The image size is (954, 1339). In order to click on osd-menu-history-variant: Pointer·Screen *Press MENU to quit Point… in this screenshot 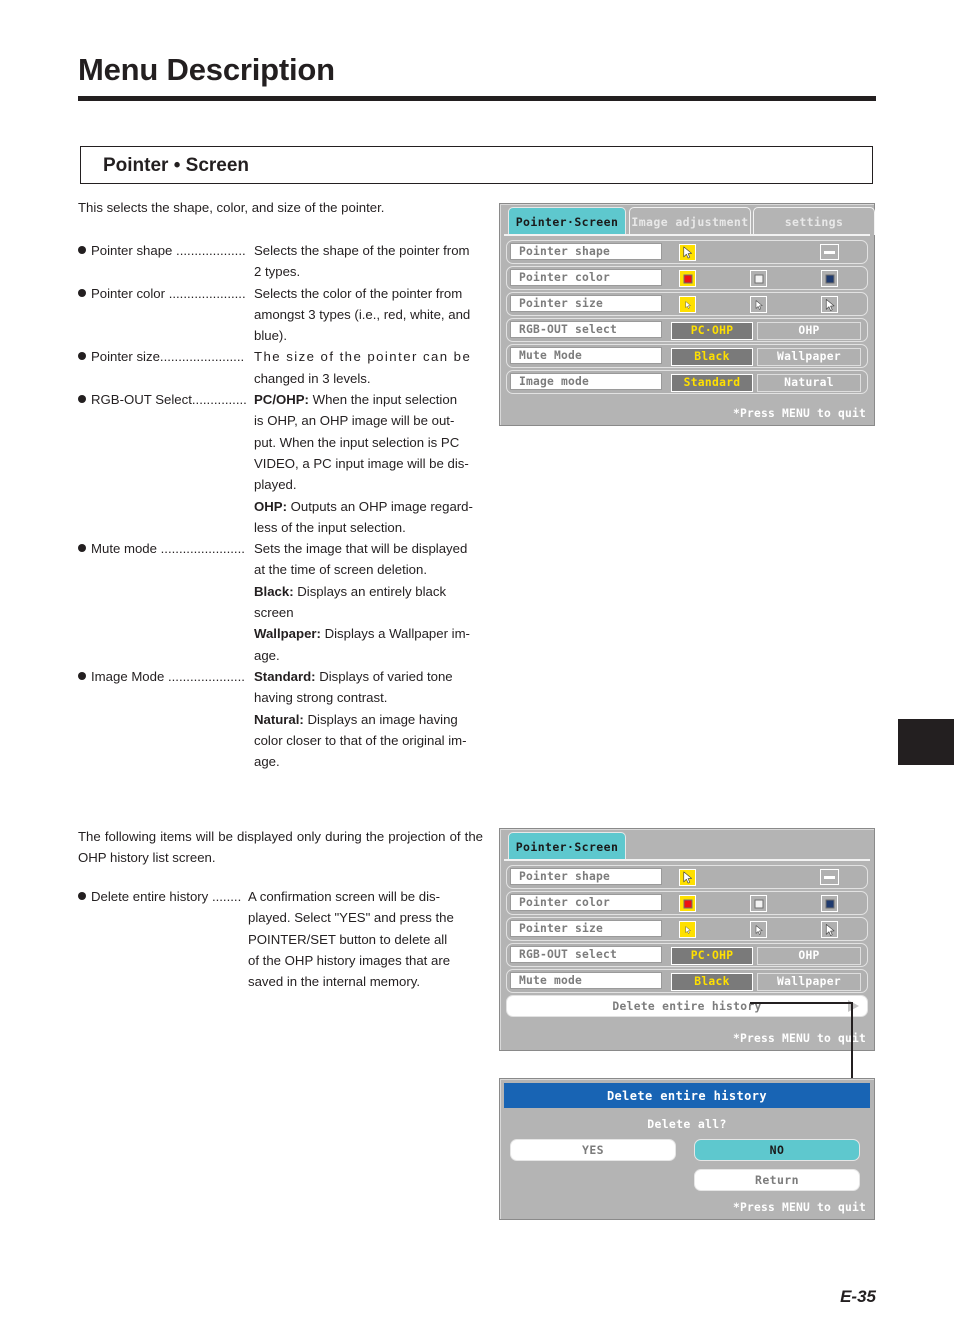, I will do `click(687, 939)`.